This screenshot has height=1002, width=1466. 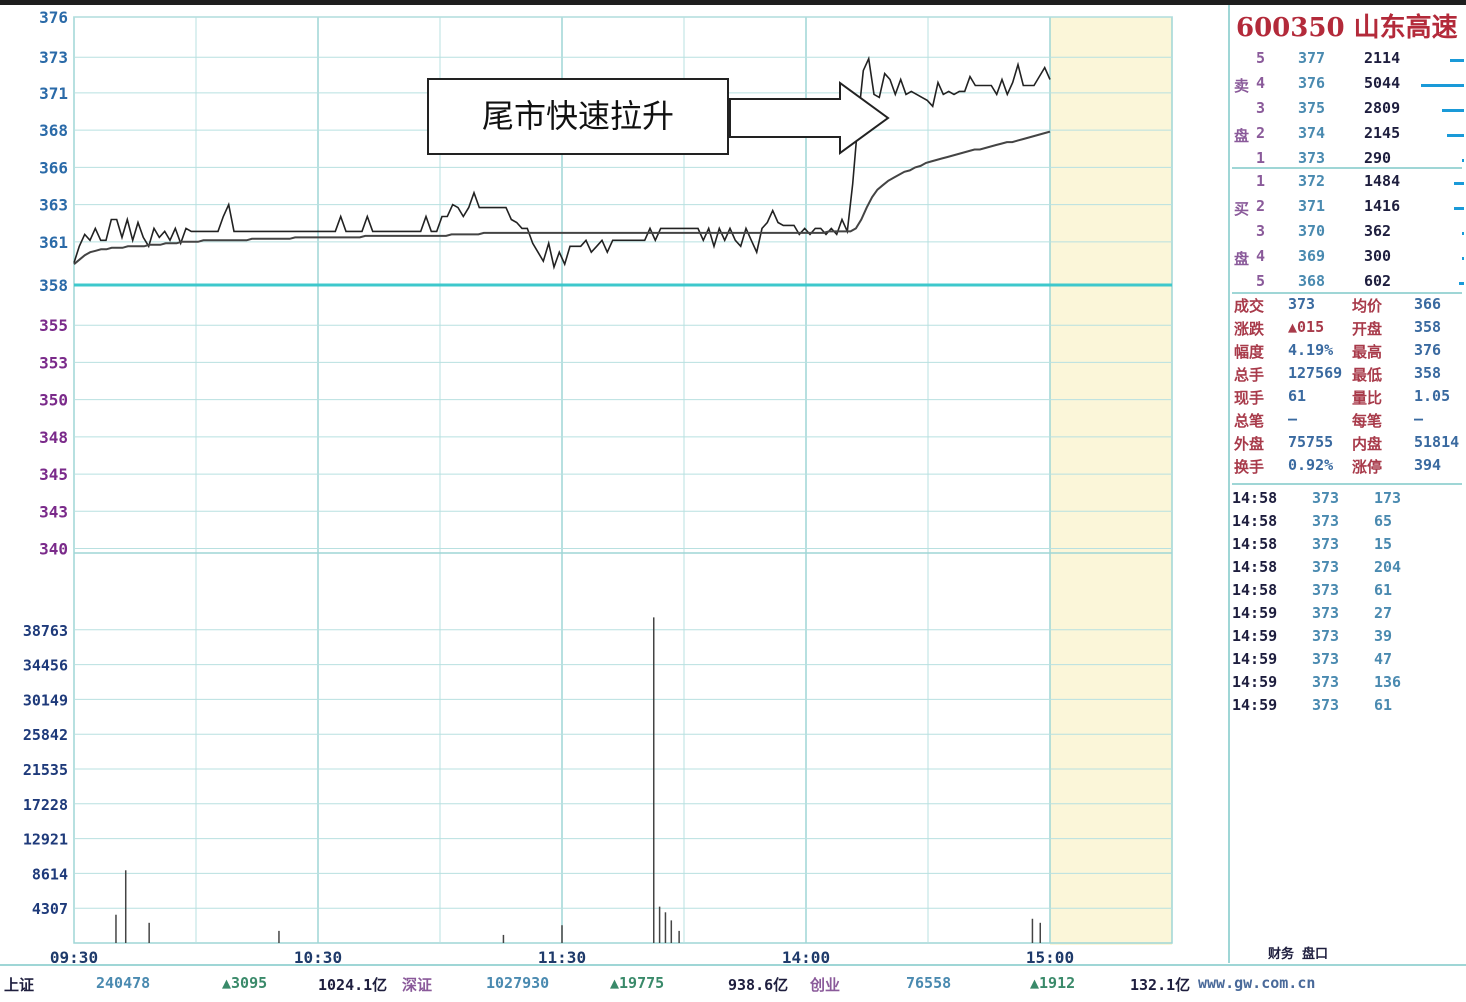 I want to click on quote-row: 14:58 373 173, so click(x=1322, y=500).